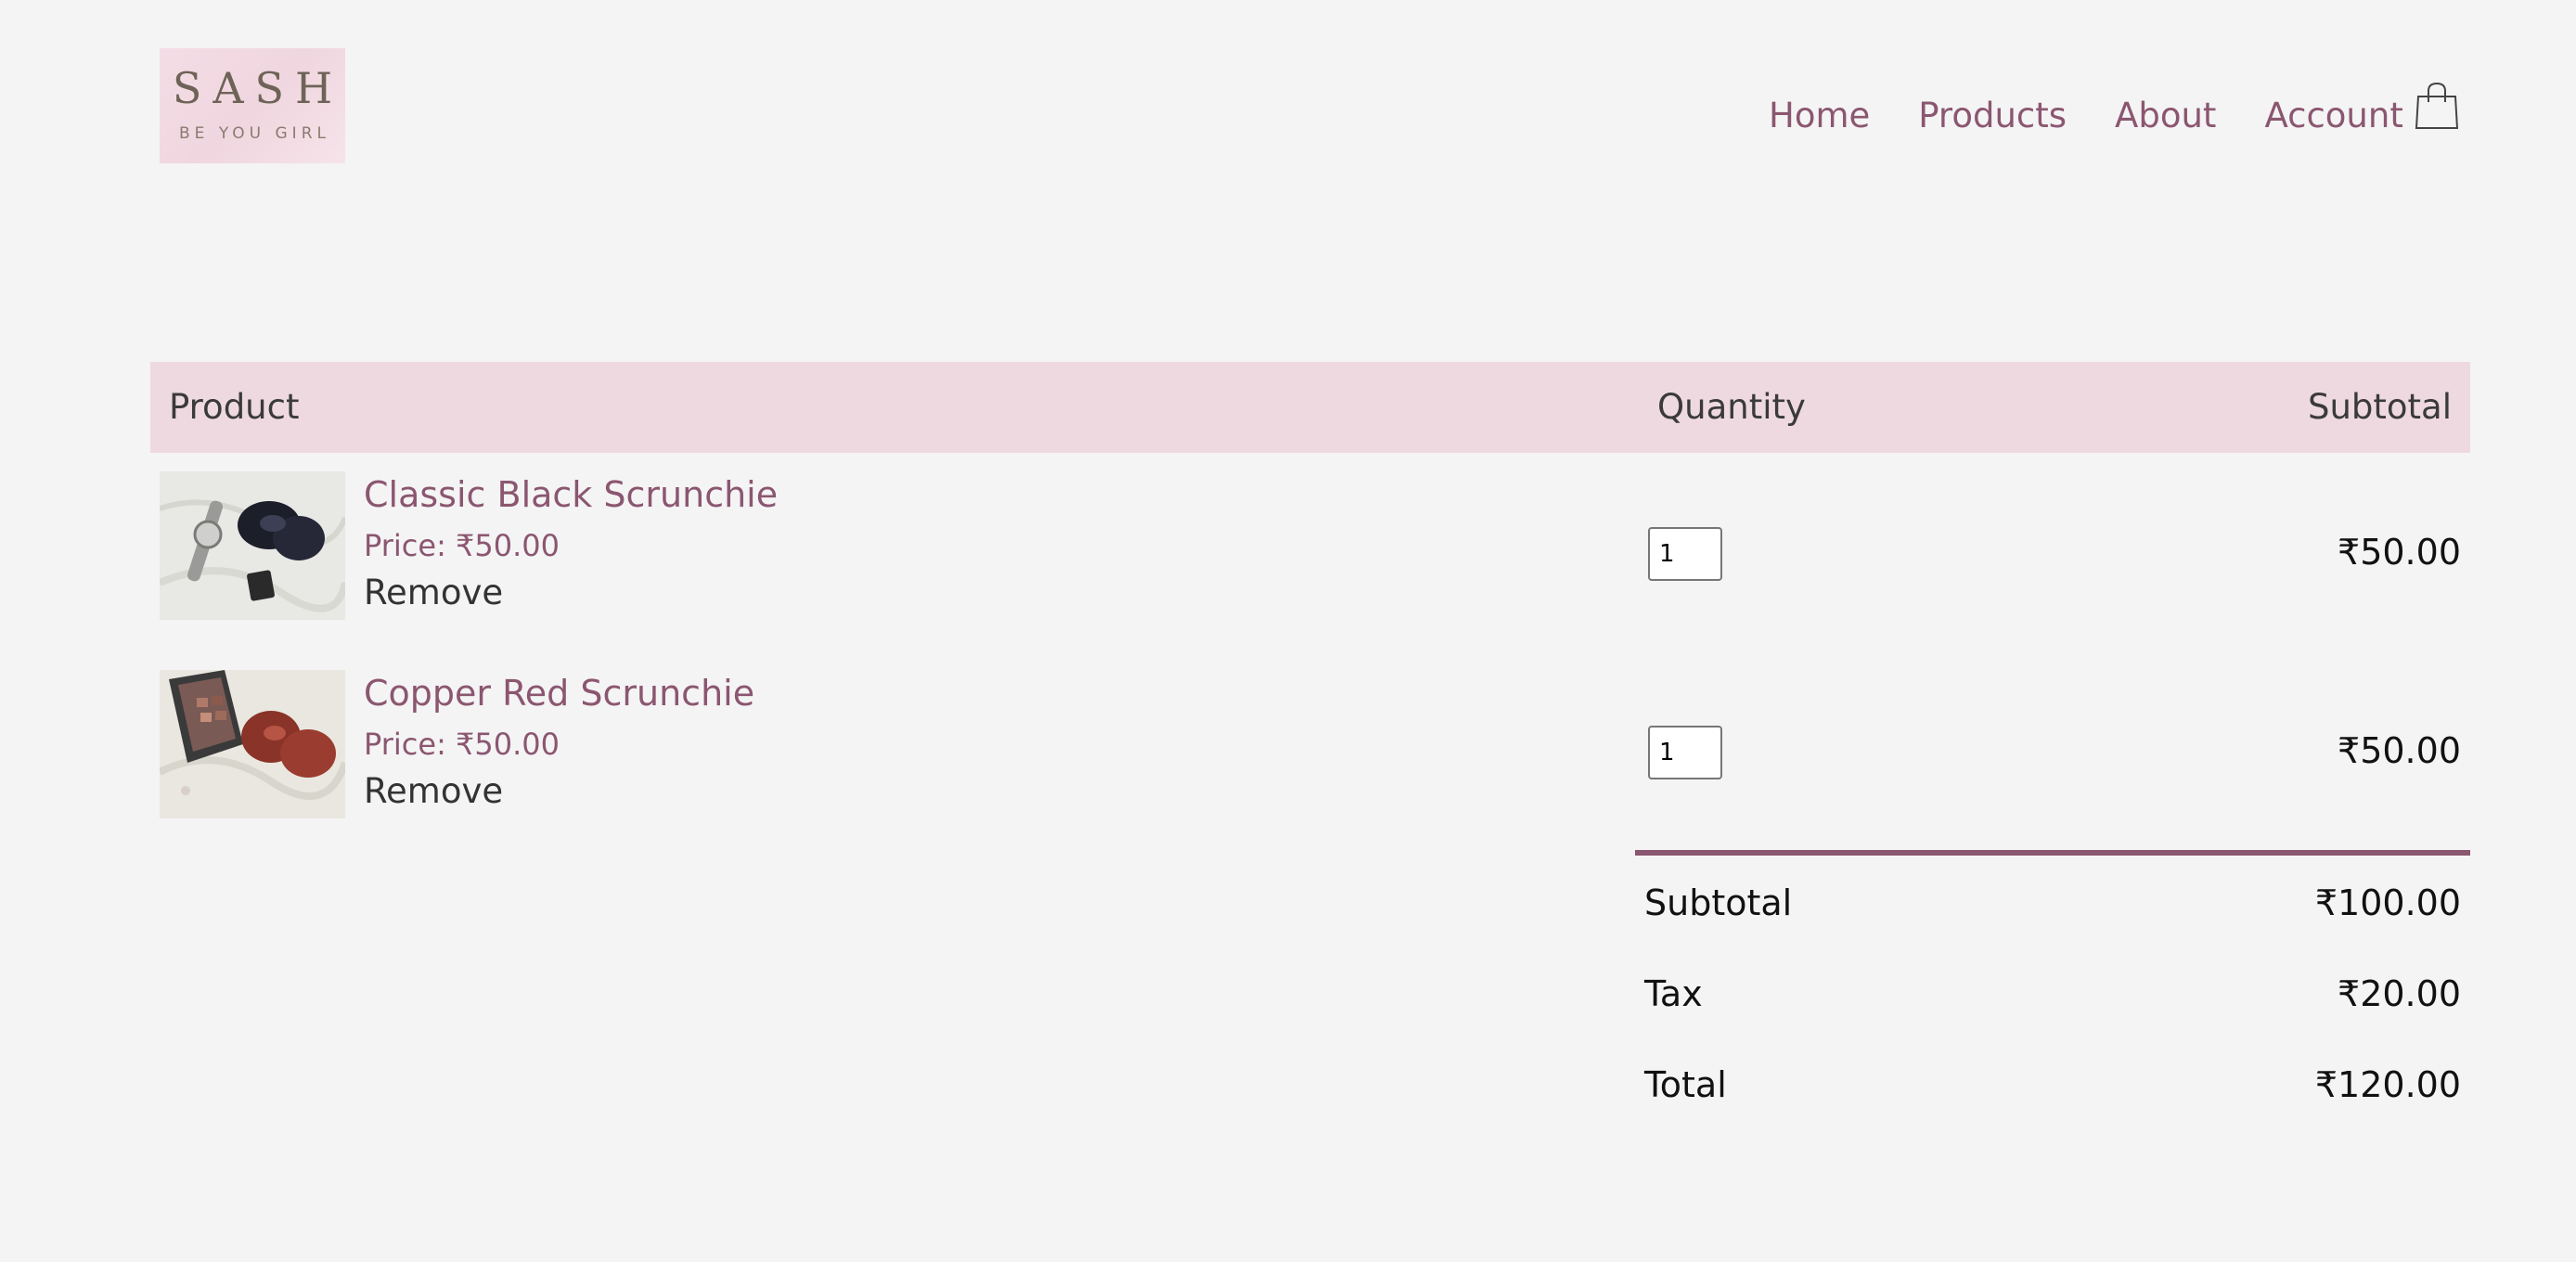  I want to click on product-name-link: Copper Red Scrunchie, so click(559, 693).